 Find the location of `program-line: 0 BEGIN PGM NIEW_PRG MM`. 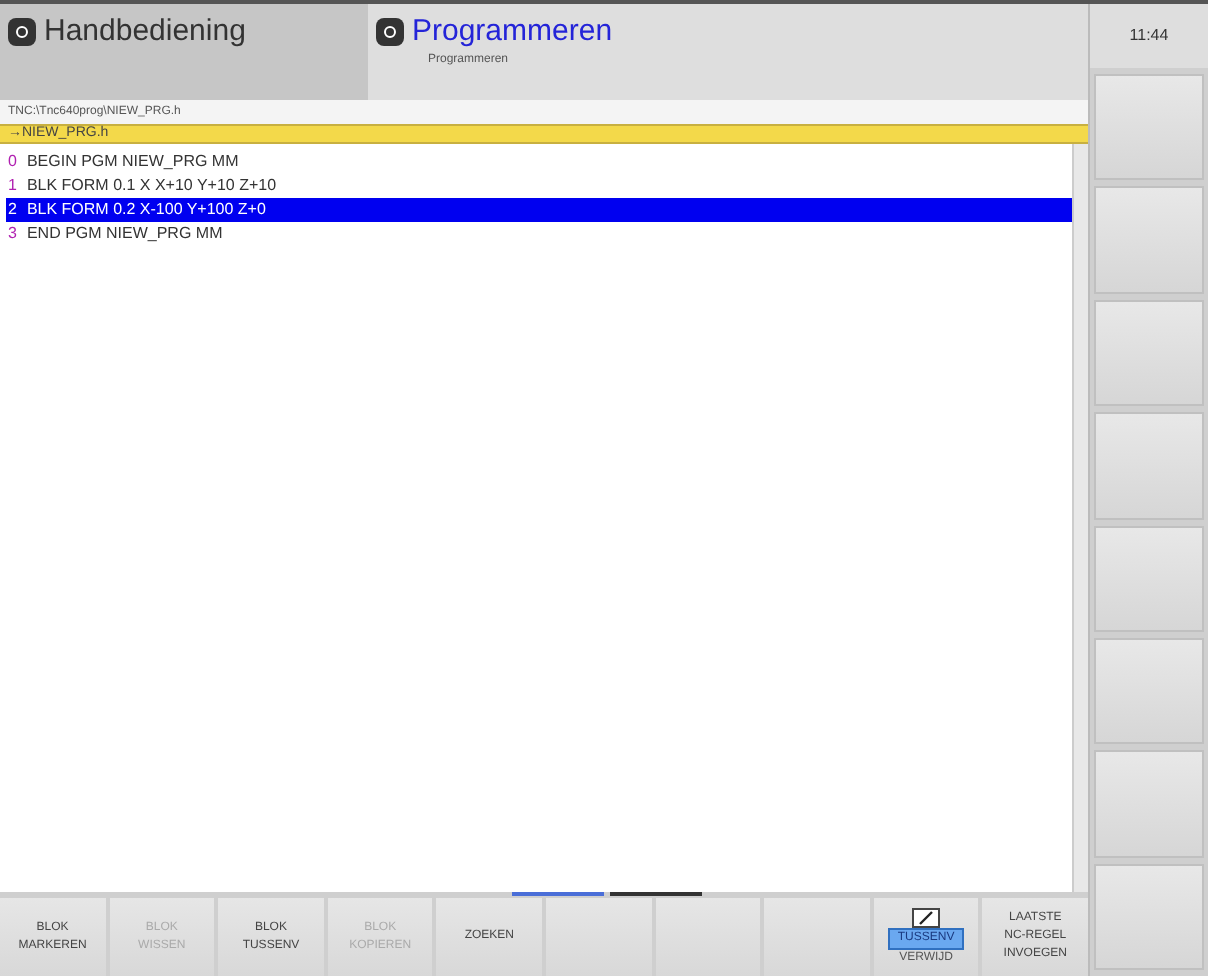

program-line: 0 BEGIN PGM NIEW_PRG MM is located at coordinates (539, 162).